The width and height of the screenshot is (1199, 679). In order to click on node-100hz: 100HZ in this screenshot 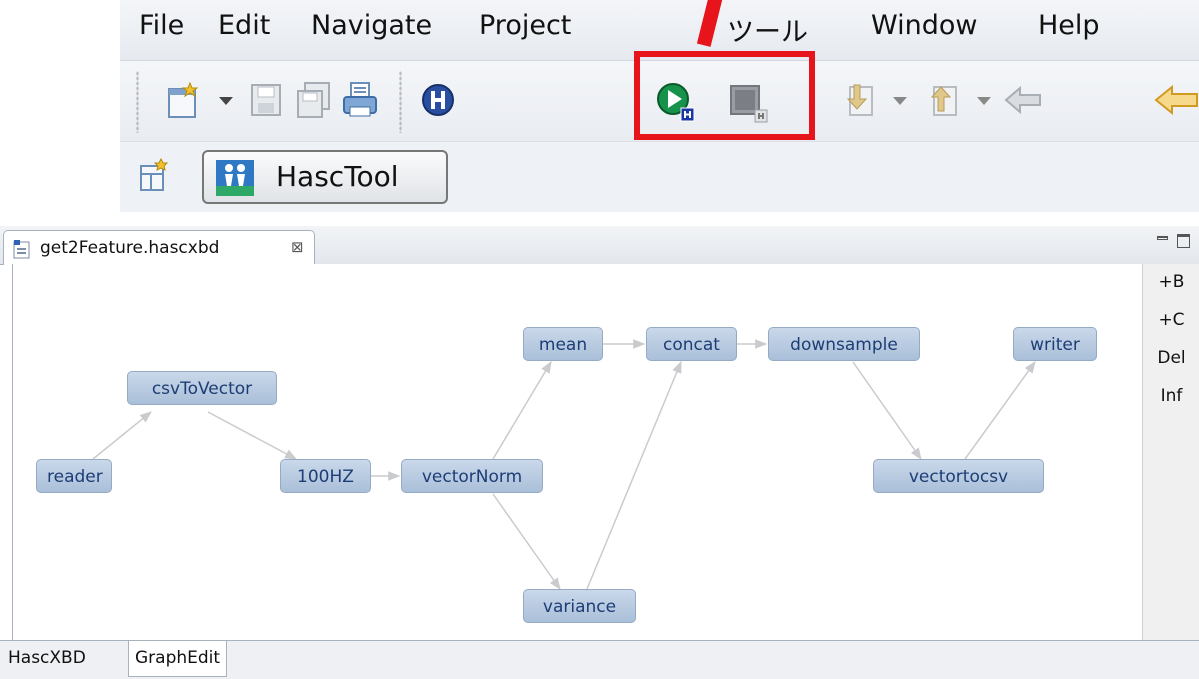, I will do `click(325, 476)`.